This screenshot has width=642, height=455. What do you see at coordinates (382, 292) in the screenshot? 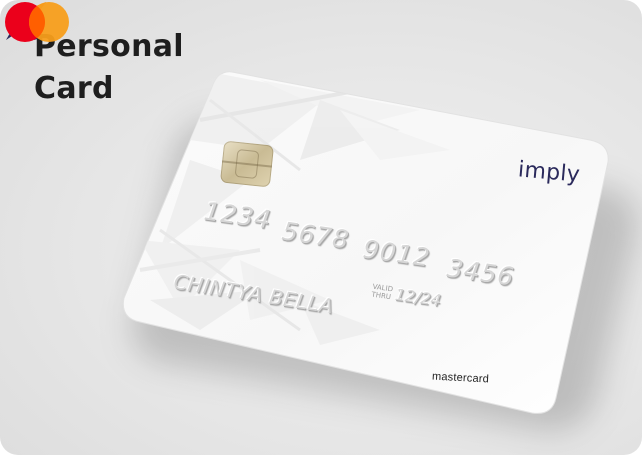
I see `valid-thru-label: VALID THRU` at bounding box center [382, 292].